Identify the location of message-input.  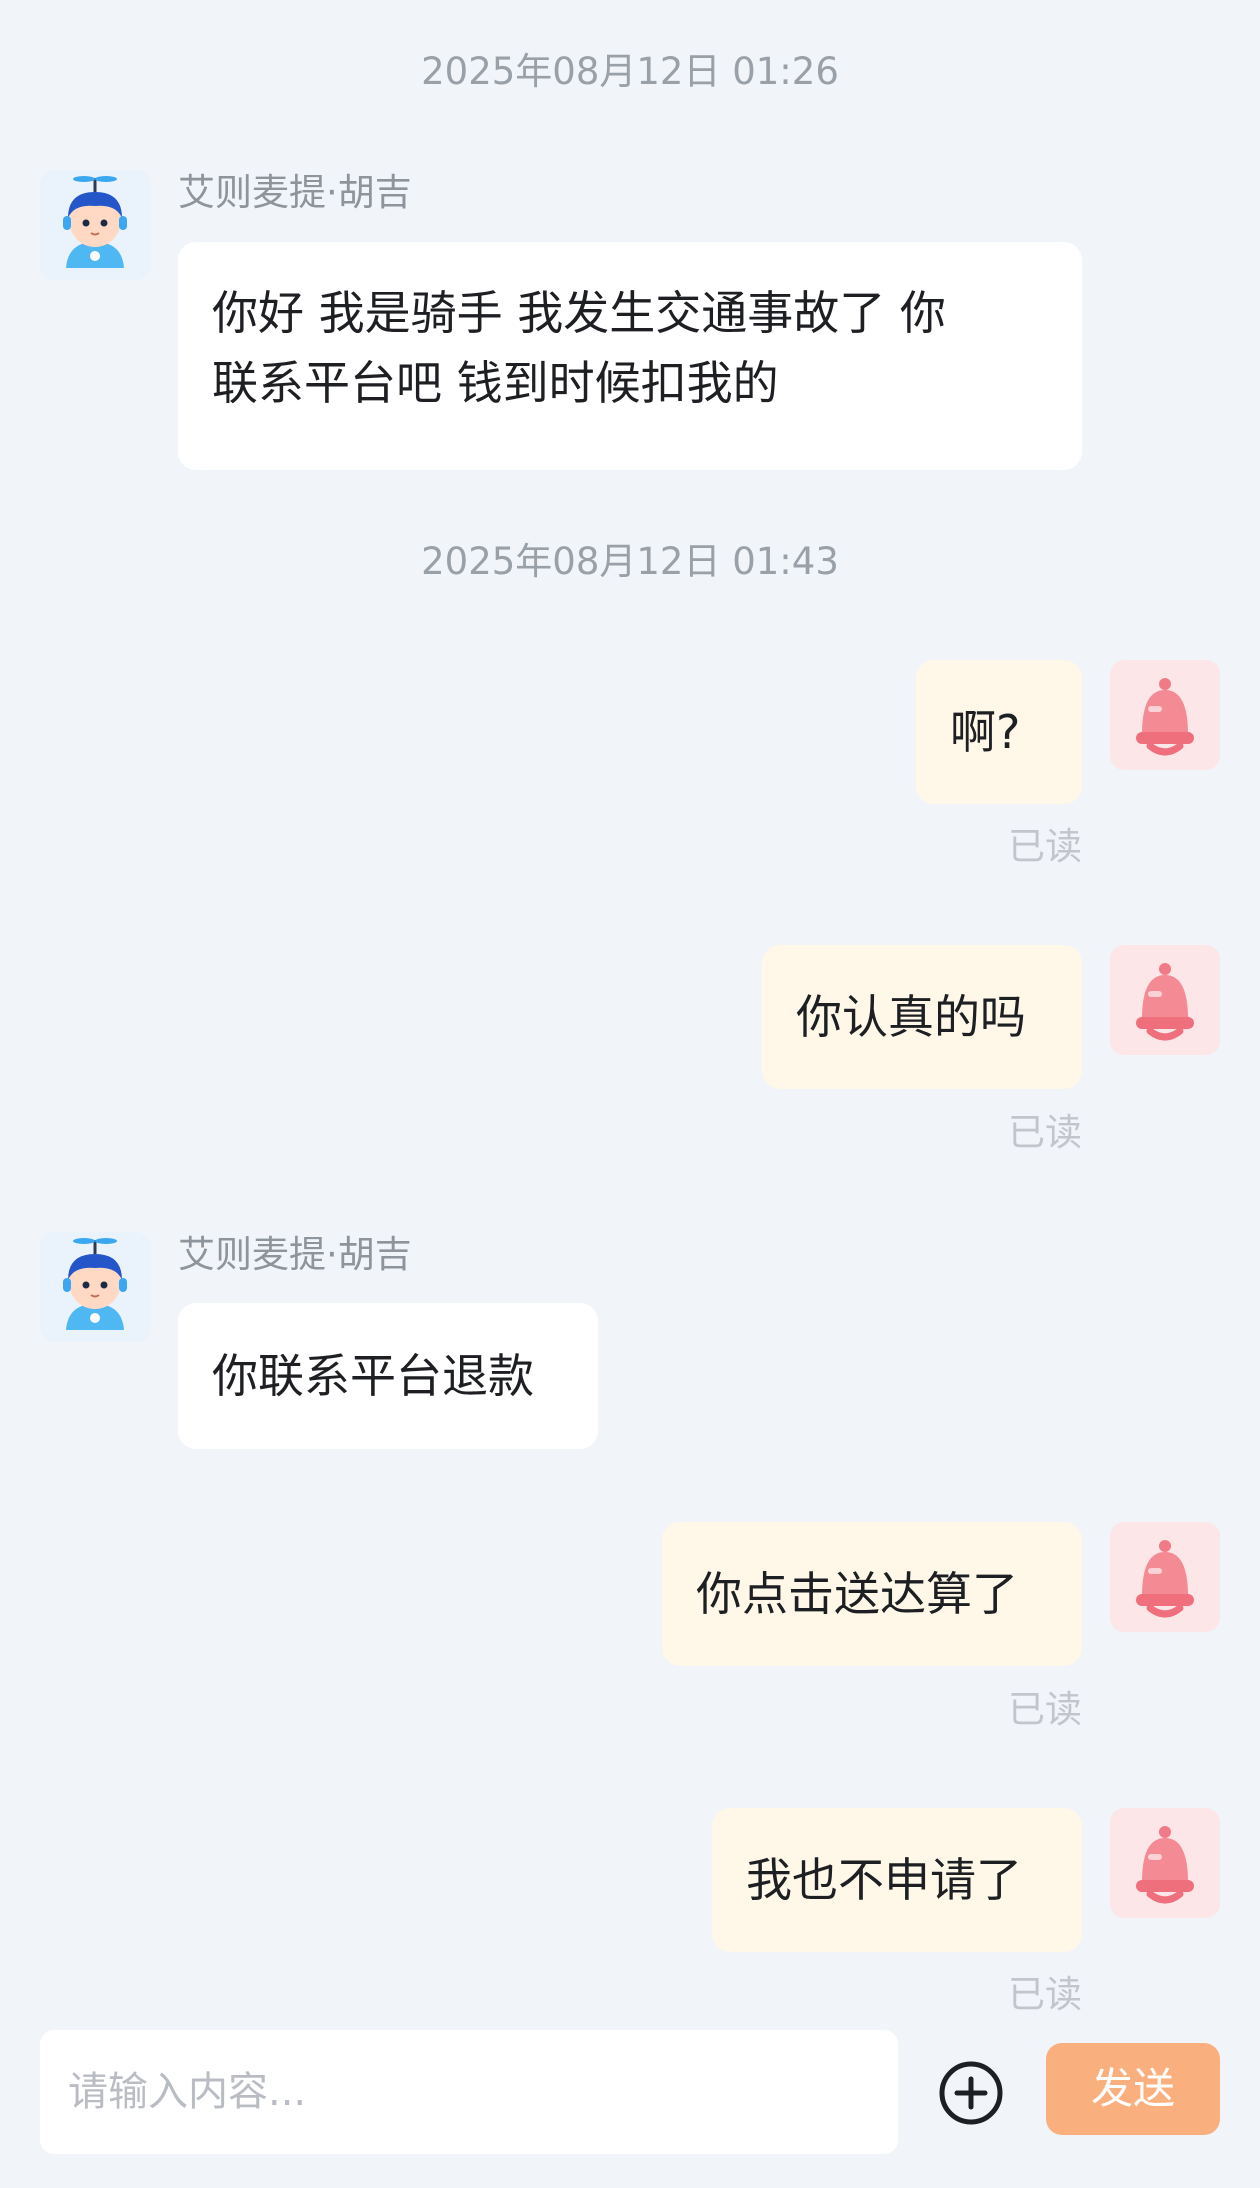
(469, 2092).